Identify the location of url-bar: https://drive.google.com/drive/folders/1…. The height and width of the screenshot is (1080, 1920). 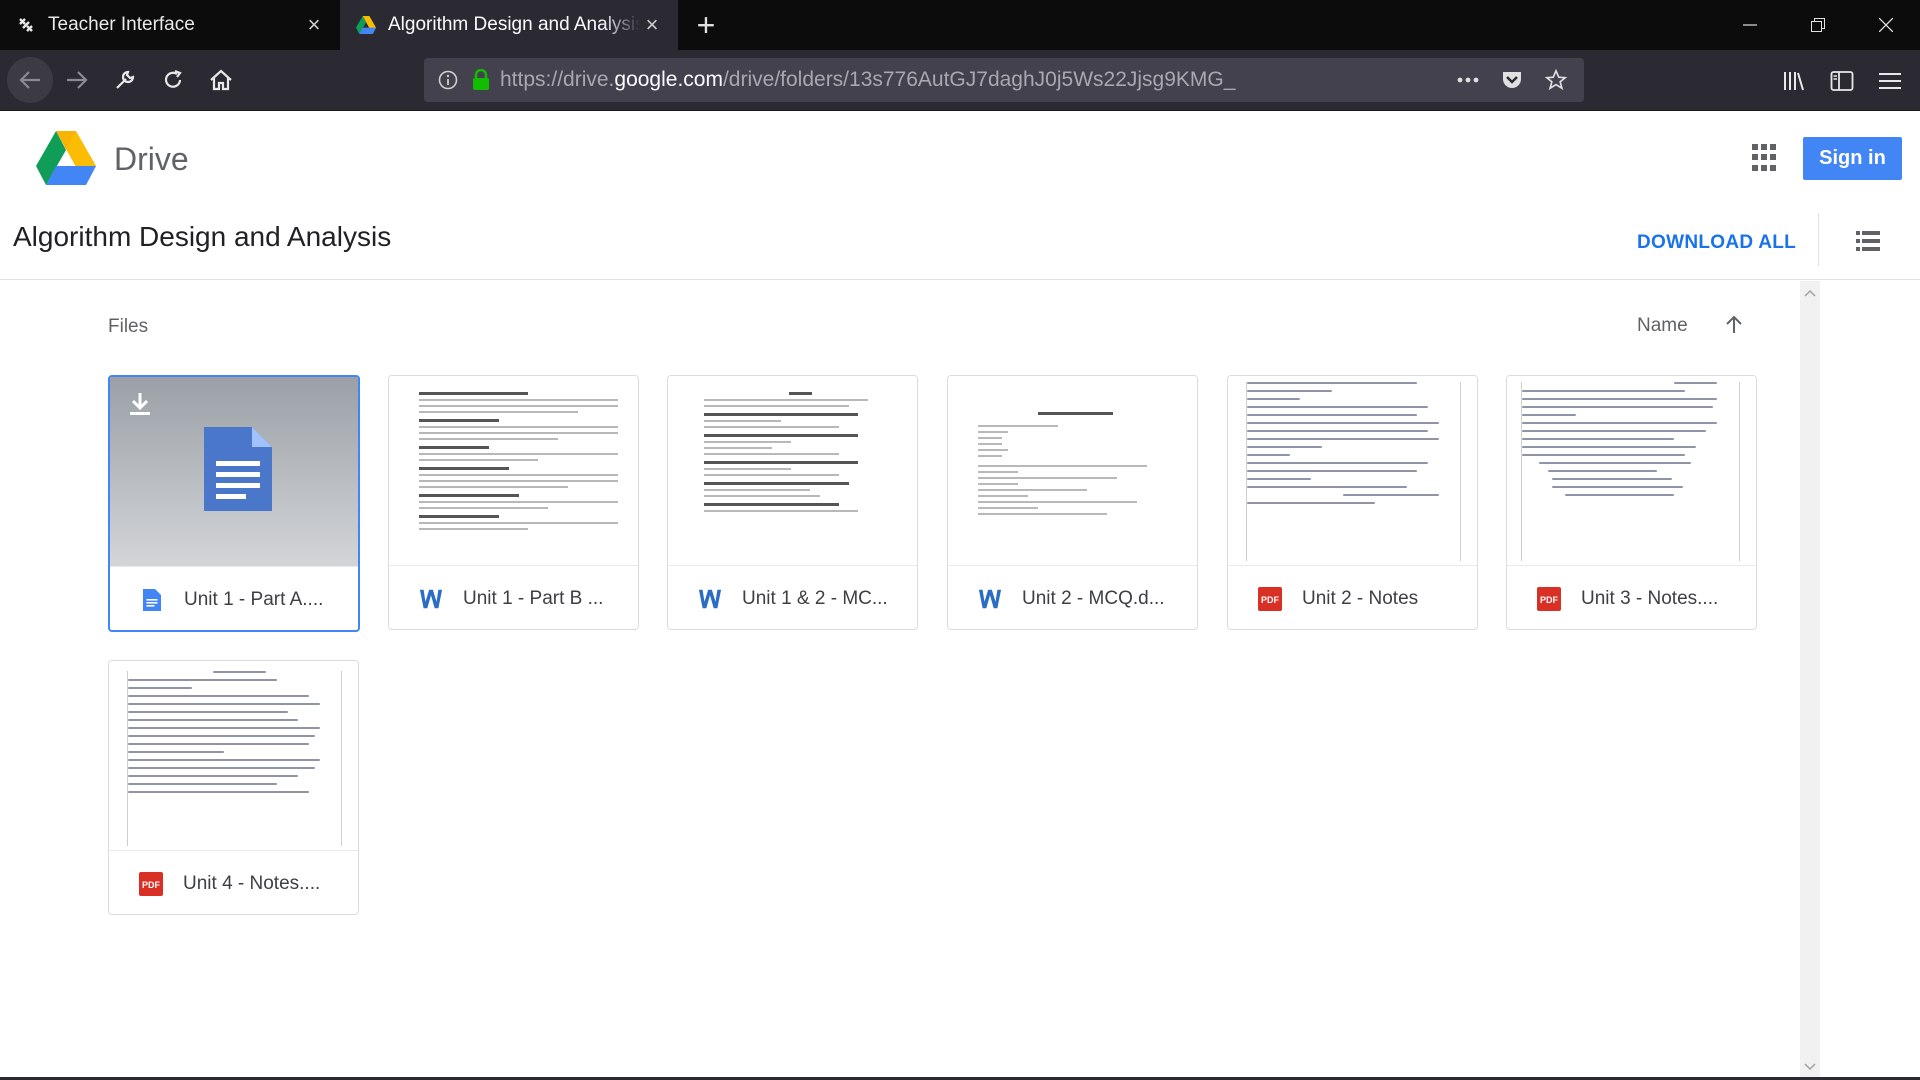
(1004, 80).